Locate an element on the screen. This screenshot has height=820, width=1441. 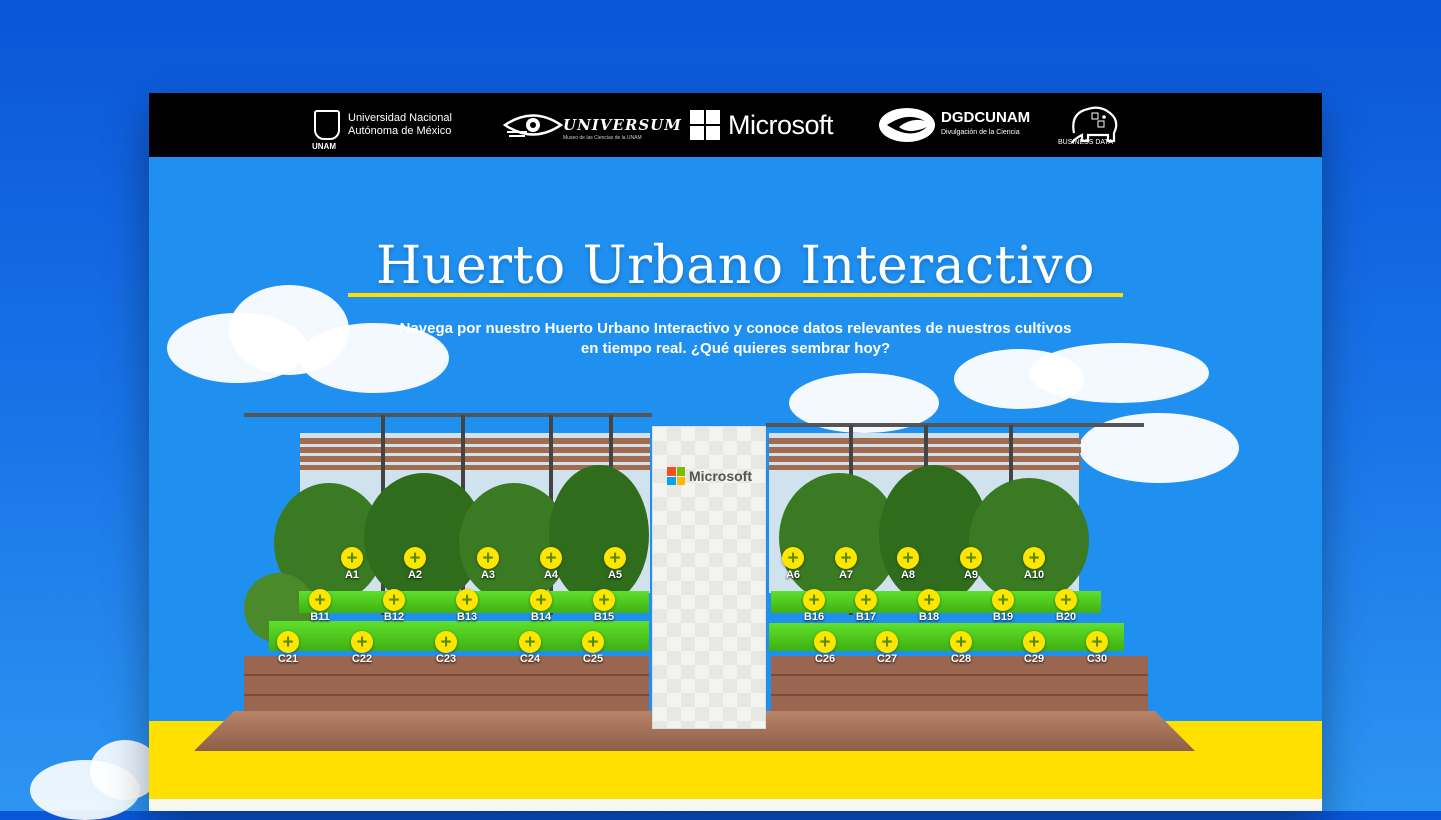
hotspot-c27: + C27 is located at coordinates (887, 648).